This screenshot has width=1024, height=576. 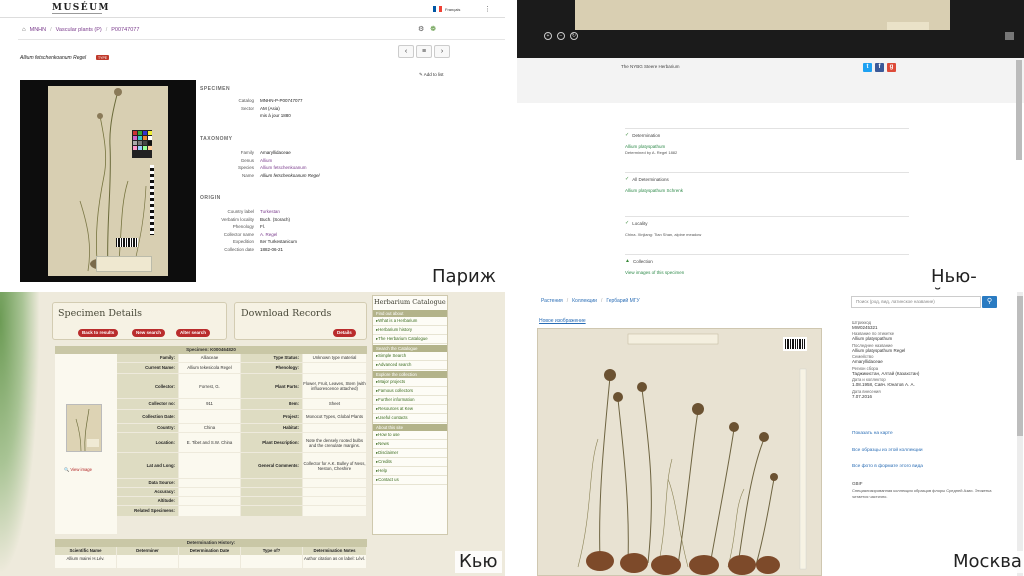 What do you see at coordinates (350, 167) in the screenshot?
I see `info-row: Species Allium fetschenkoanum` at bounding box center [350, 167].